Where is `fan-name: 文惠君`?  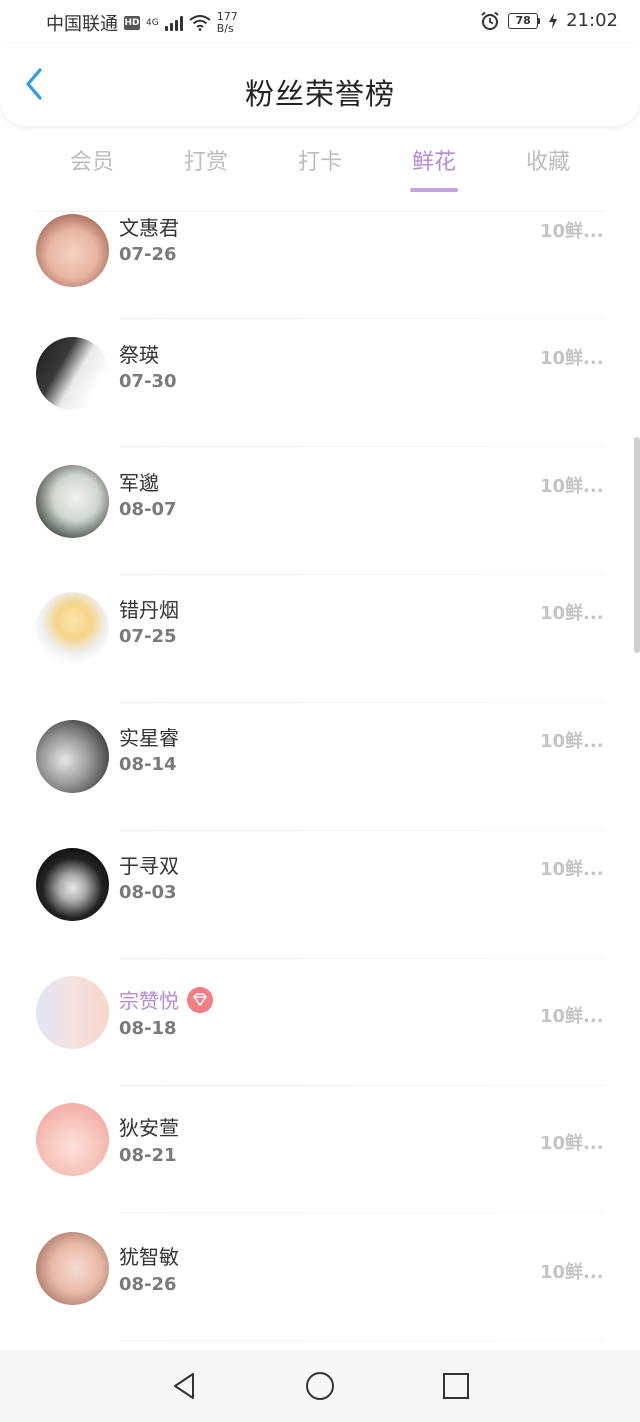
fan-name: 文惠君 is located at coordinates (149, 228).